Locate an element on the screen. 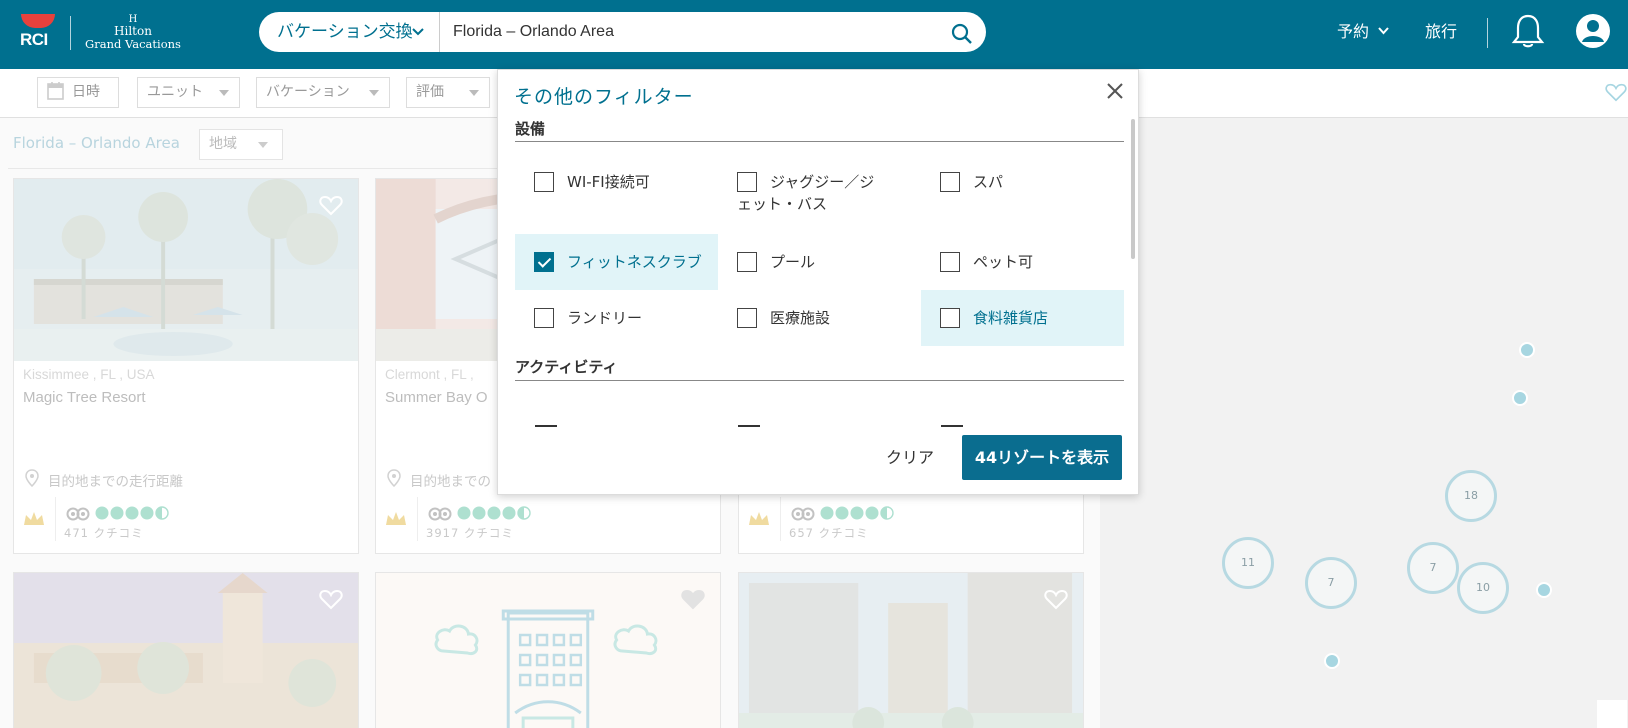  filter-option-label: 医療施設 is located at coordinates (800, 318).